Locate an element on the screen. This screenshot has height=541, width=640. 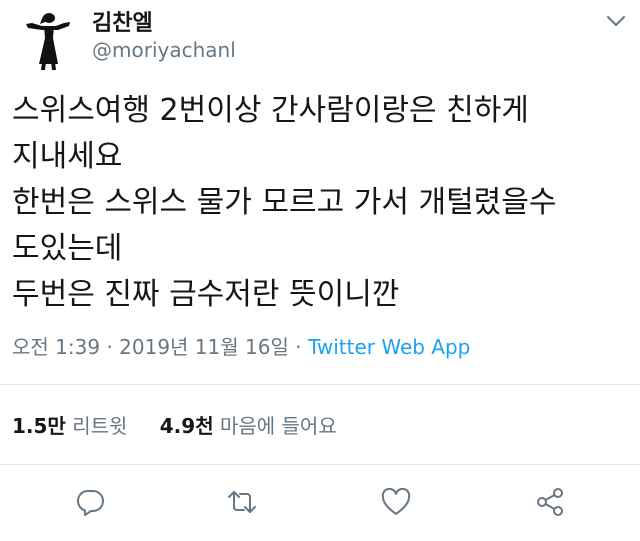
likes-count: 4.9천 is located at coordinates (186, 426).